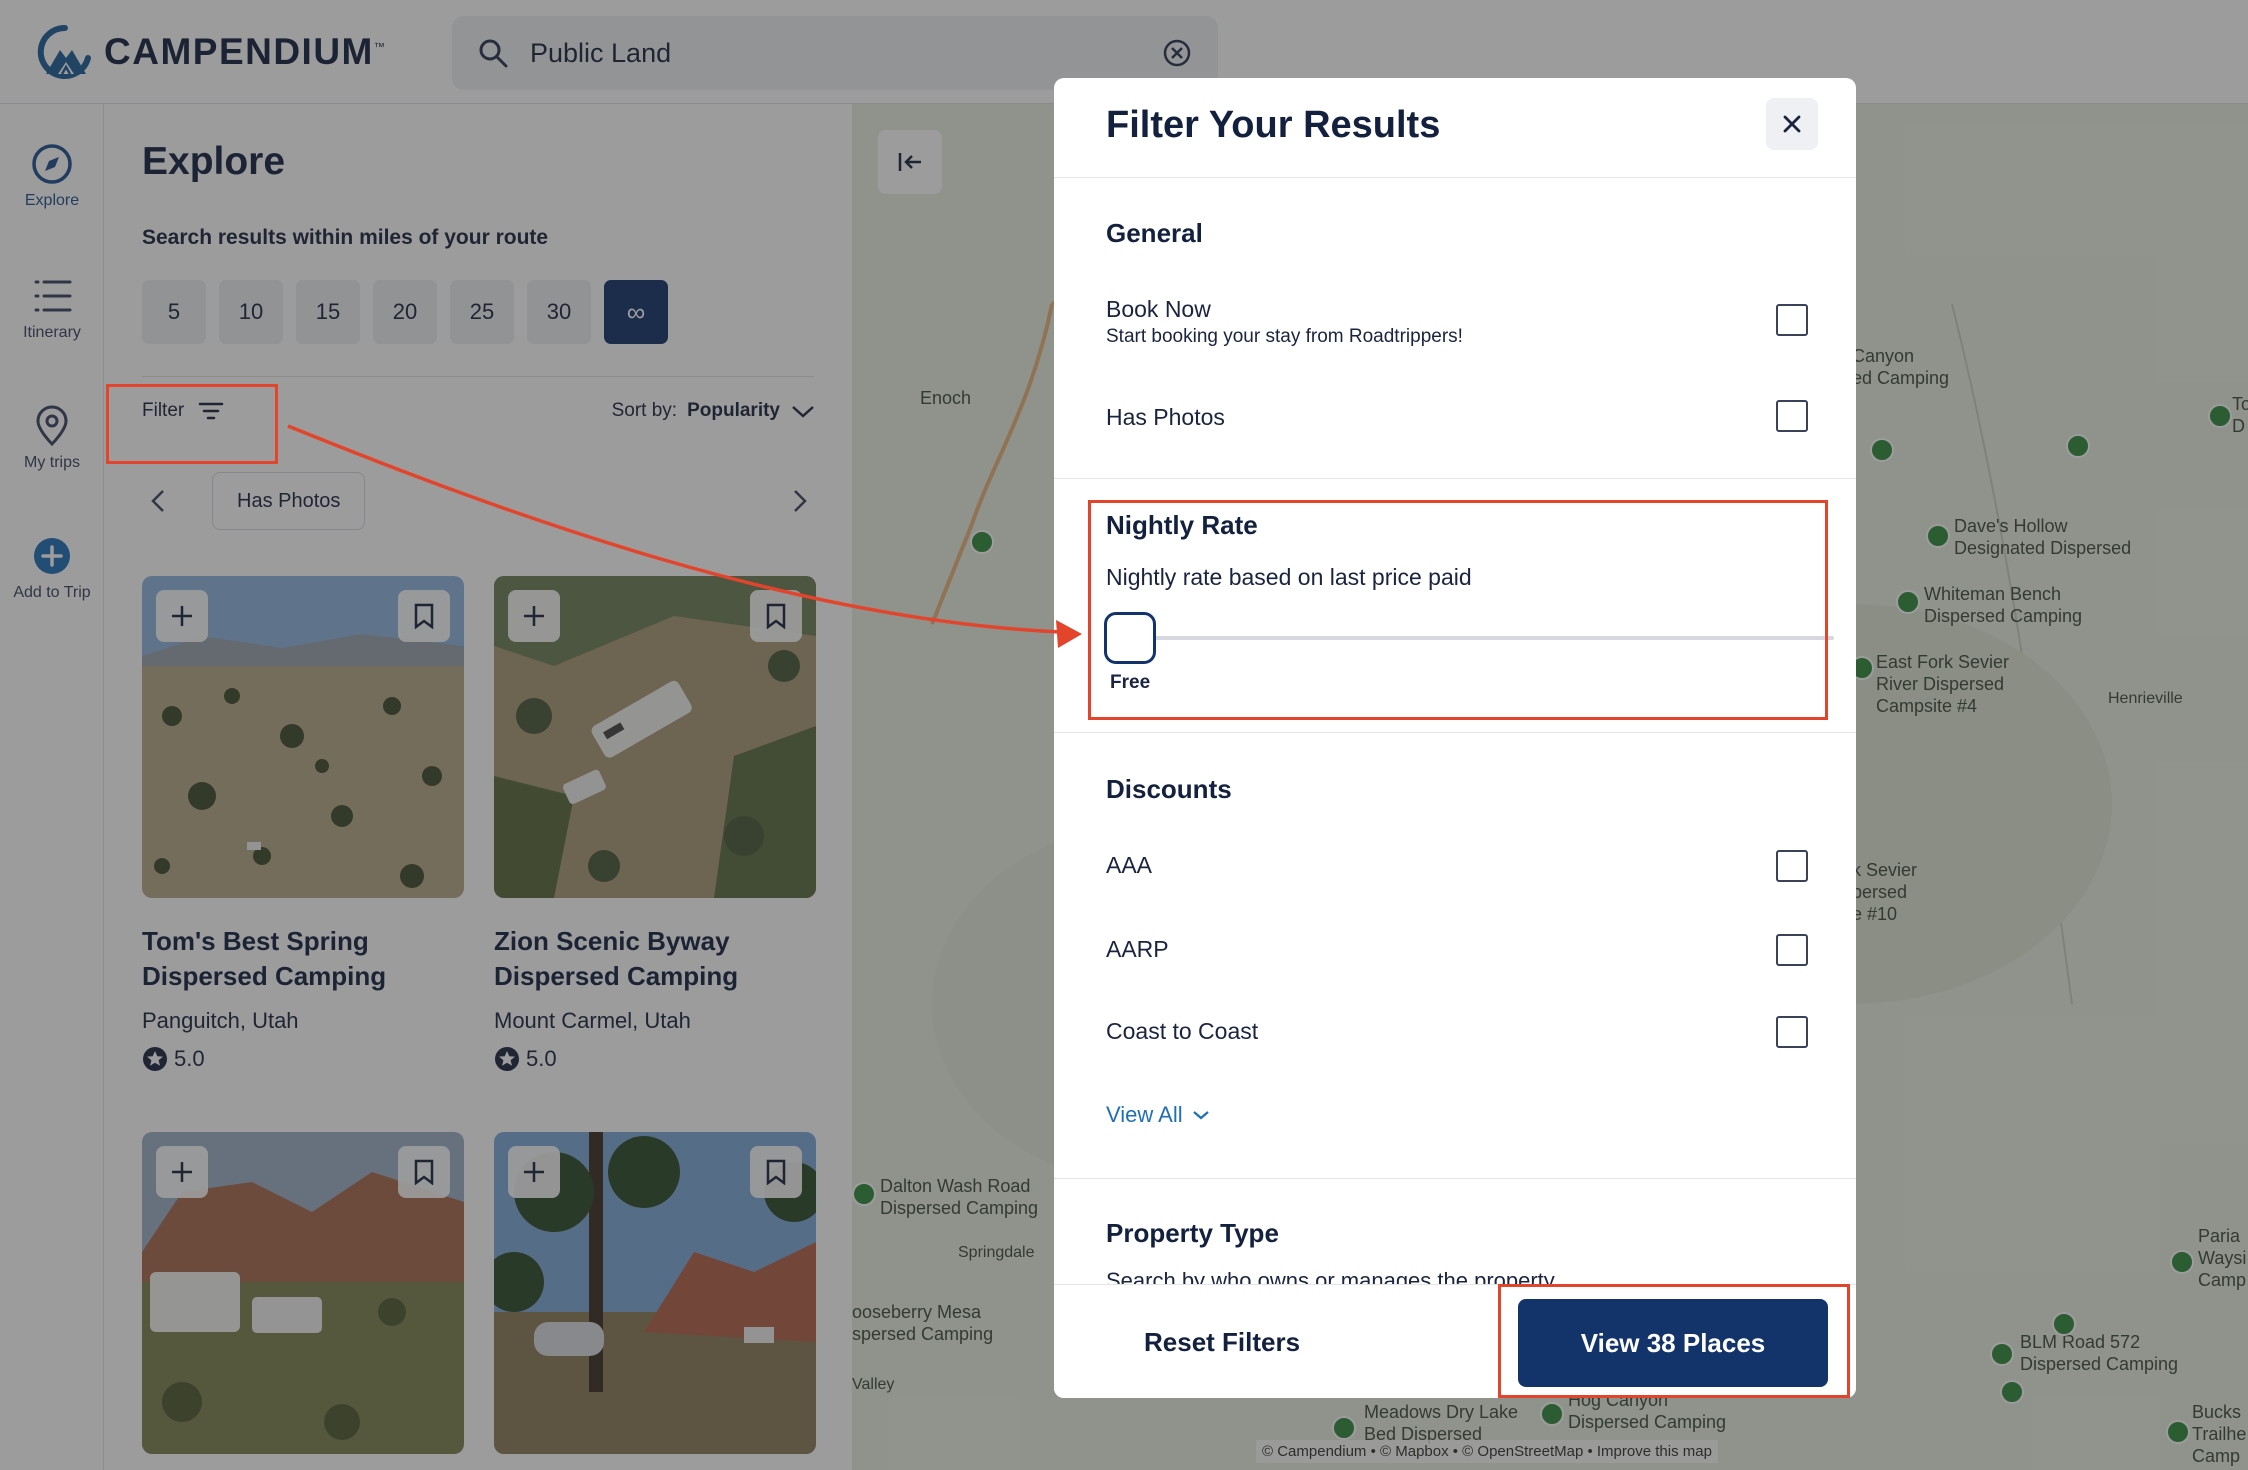 This screenshot has height=1470, width=2248. I want to click on annotation-arrow, so click(684, 536).